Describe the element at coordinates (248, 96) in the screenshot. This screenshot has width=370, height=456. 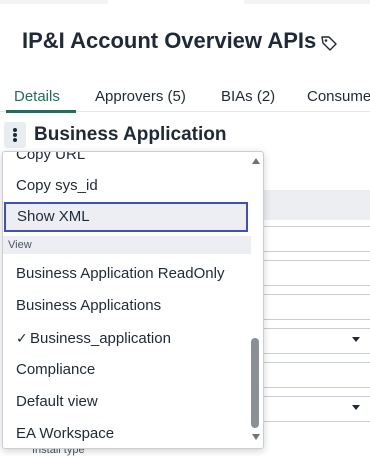
I see `tab-bias: BIAs (2)` at that location.